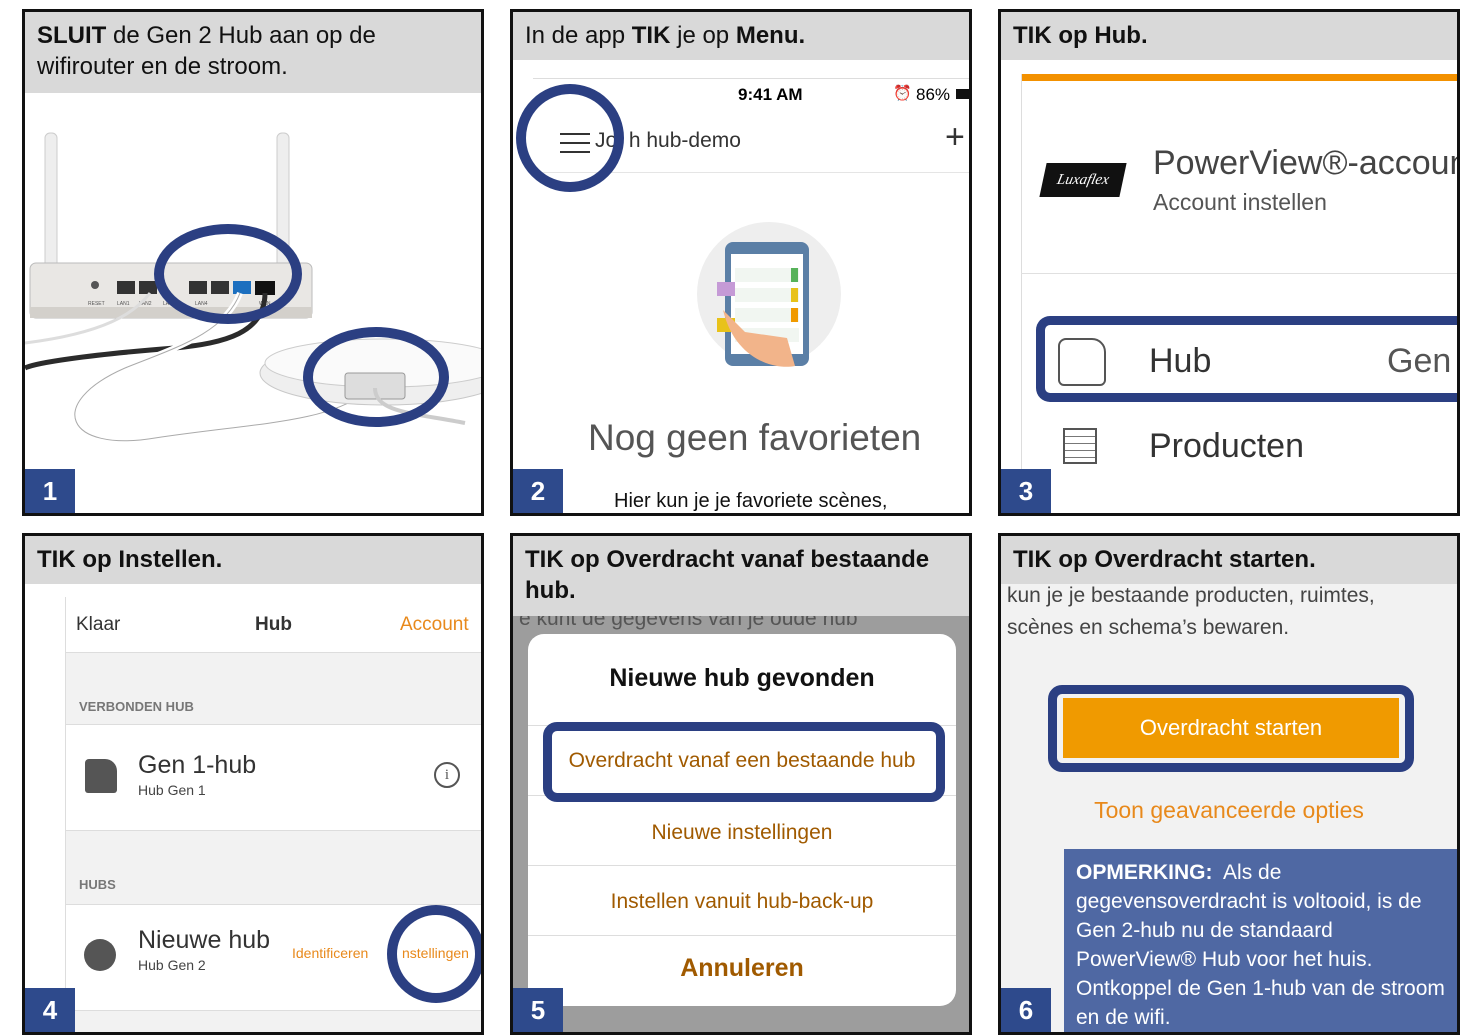 This screenshot has height=1035, width=1471. What do you see at coordinates (100, 955) in the screenshot?
I see `hub-gen2-icon` at bounding box center [100, 955].